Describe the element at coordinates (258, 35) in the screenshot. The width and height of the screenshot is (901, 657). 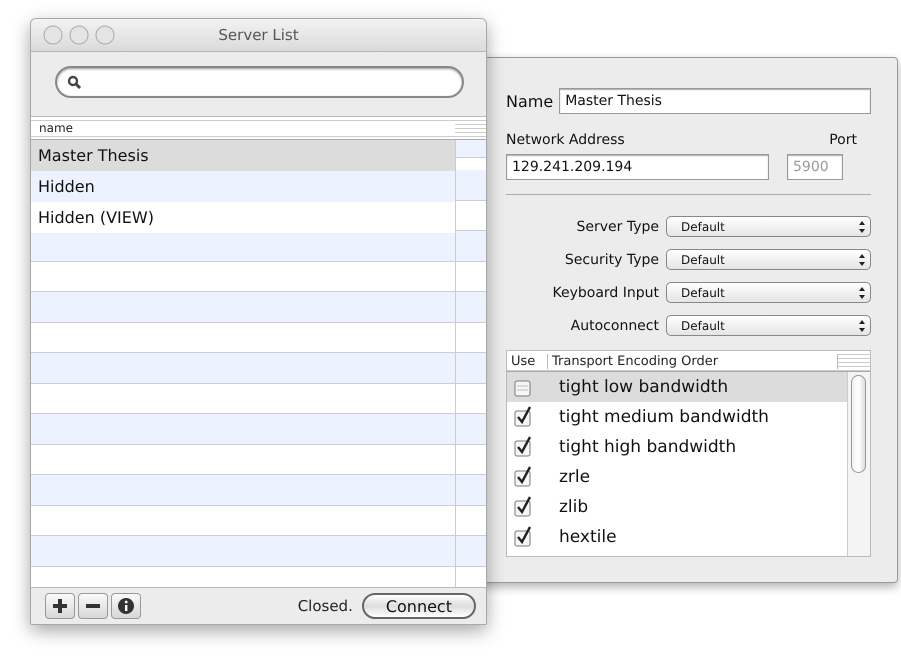
I see `window-title: Server List` at that location.